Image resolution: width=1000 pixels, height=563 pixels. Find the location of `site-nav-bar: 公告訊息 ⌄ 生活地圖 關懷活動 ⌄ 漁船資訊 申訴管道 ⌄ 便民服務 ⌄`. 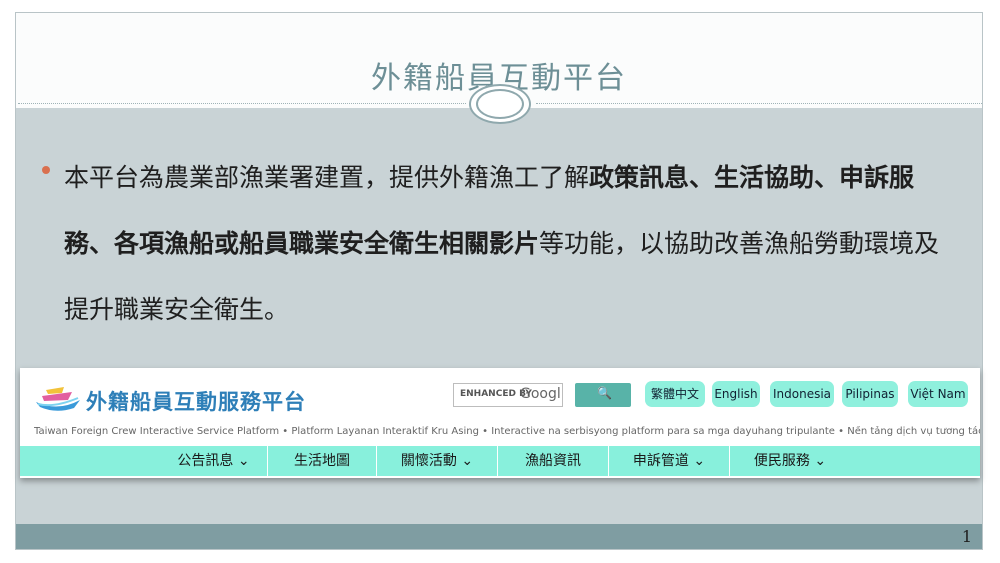

site-nav-bar: 公告訊息 ⌄ 生活地圖 關懷活動 ⌄ 漁船資訊 申訴管道 ⌄ 便民服務 ⌄ is located at coordinates (500, 461).